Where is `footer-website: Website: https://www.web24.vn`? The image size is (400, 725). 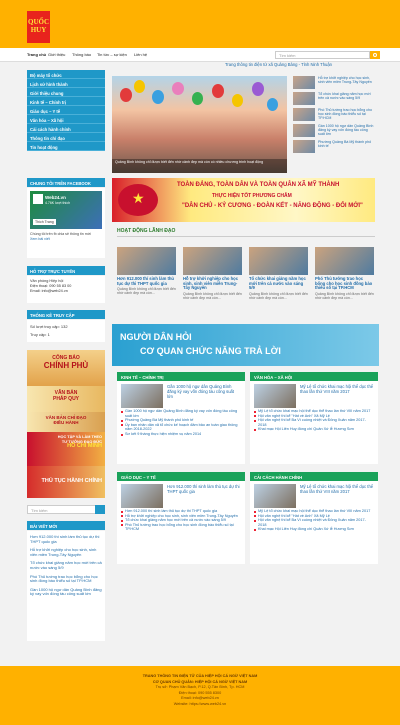 footer-website: Website: https://www.web24.vn is located at coordinates (200, 705).